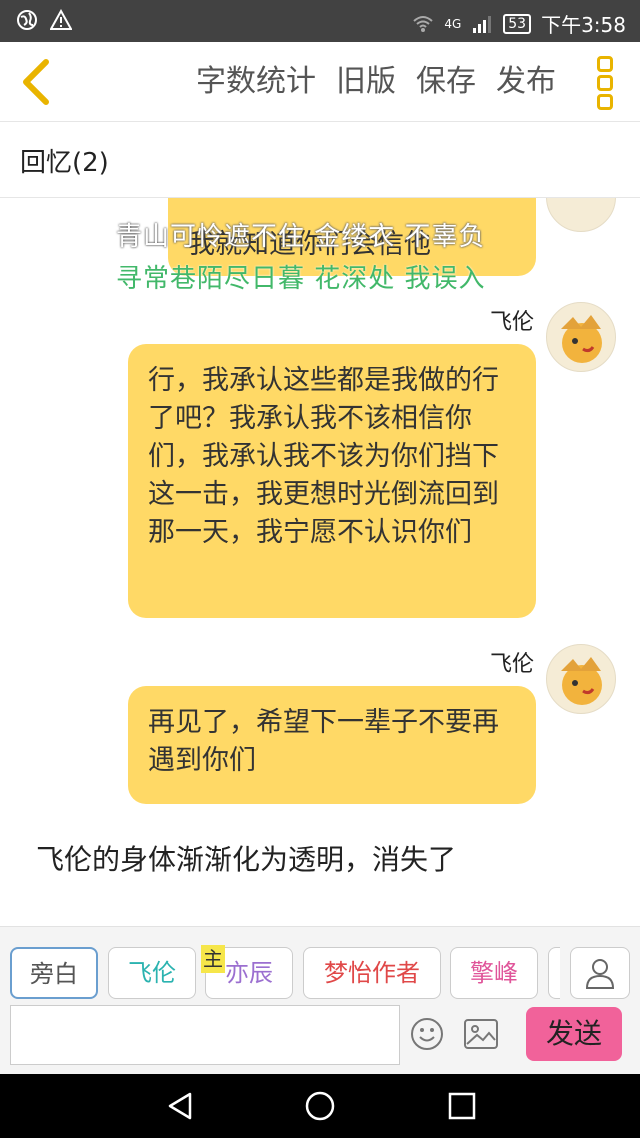 This screenshot has width=640, height=1138. What do you see at coordinates (301, 237) in the screenshot?
I see `lyric-line: 青山可怜遮不住 金缕衣 不辜负` at bounding box center [301, 237].